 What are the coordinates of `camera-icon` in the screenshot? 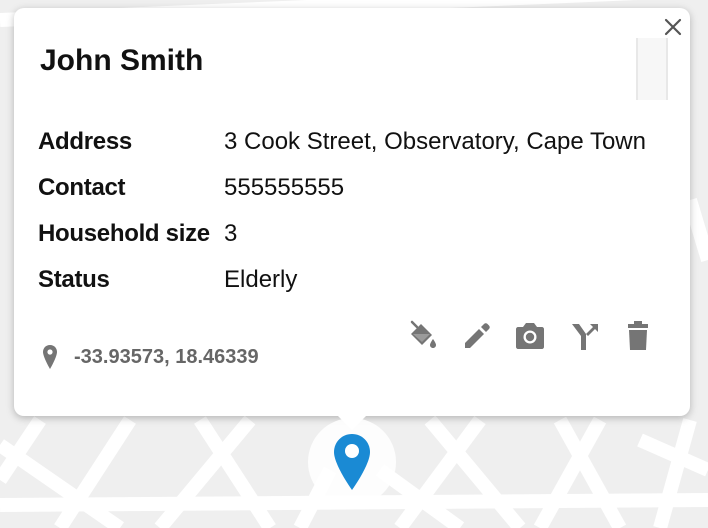 It's located at (530, 336).